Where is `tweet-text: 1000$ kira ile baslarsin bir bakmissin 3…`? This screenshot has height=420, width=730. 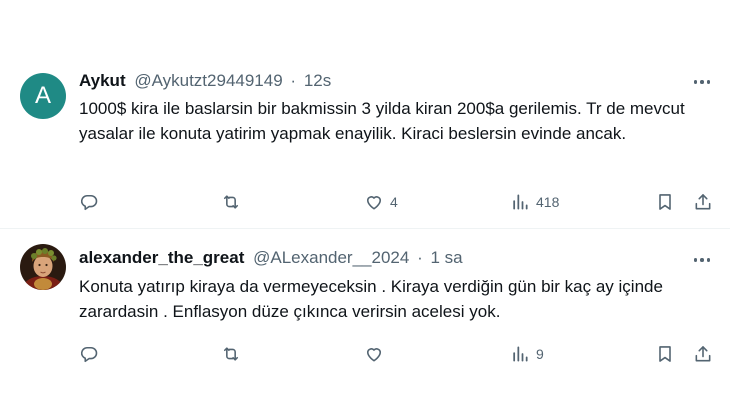 tweet-text: 1000$ kira ile baslarsin bir bakmissin 3… is located at coordinates (382, 121).